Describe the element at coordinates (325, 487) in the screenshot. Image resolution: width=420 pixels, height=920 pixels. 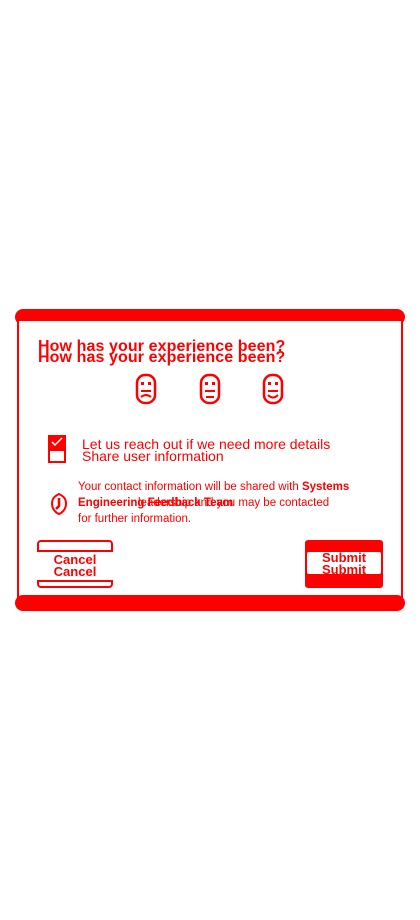
I see `info-line-1-bold: Systems` at that location.